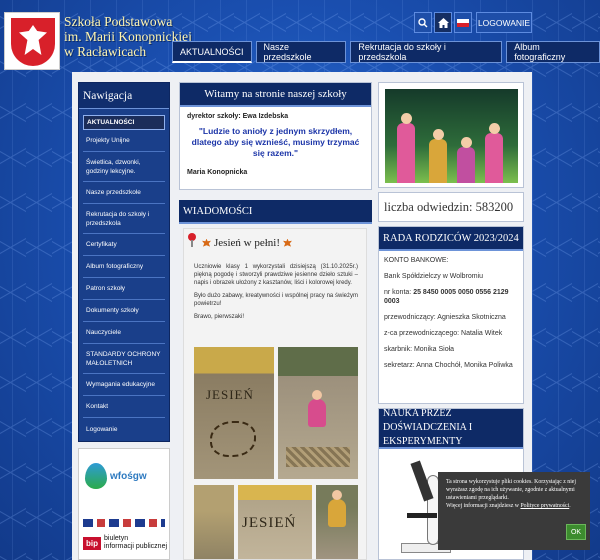 The width and height of the screenshot is (600, 560). Describe the element at coordinates (124, 333) in the screenshot. I see `sidebar-item-nauczyciele: Nauczyciele` at that location.